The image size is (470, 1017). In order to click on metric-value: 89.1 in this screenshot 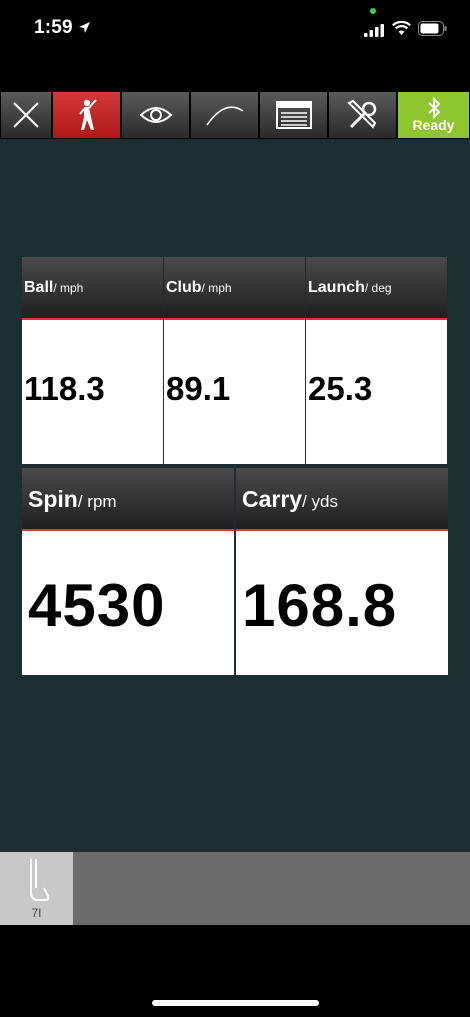, I will do `click(198, 388)`.